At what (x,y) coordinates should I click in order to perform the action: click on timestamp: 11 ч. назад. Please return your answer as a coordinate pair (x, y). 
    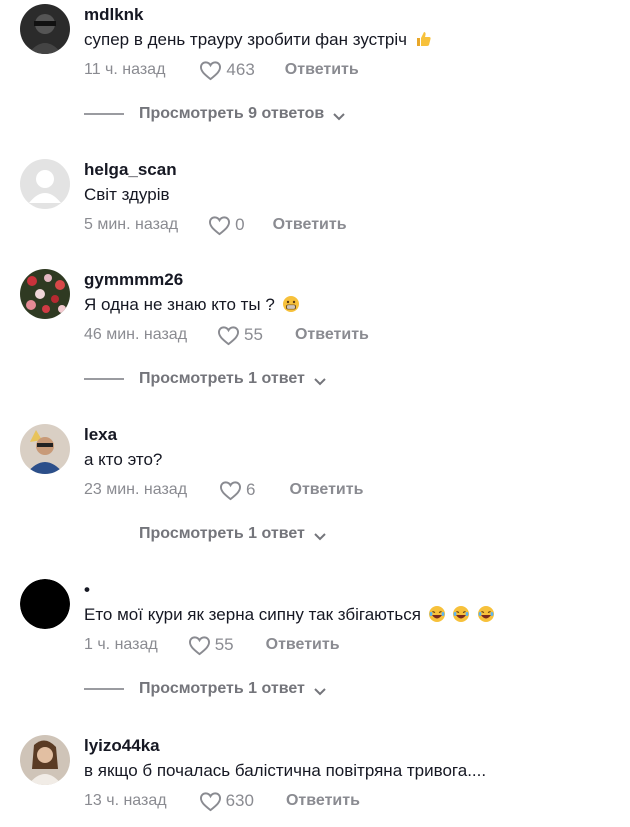
    Looking at the image, I should click on (125, 69).